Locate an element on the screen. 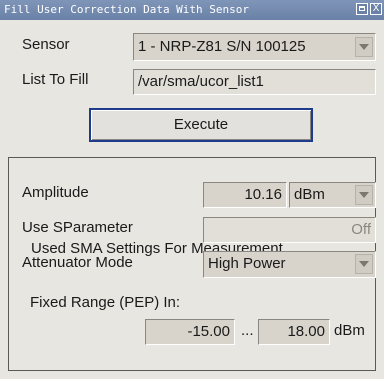 The height and width of the screenshot is (379, 384). close-icon: X is located at coordinates (376, 9).